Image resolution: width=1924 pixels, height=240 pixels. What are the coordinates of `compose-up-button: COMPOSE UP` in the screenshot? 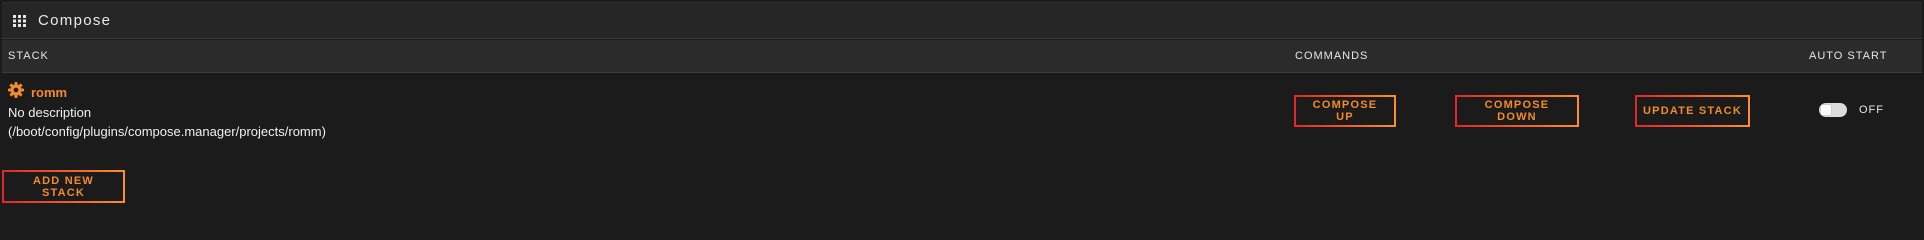 It's located at (1345, 111).